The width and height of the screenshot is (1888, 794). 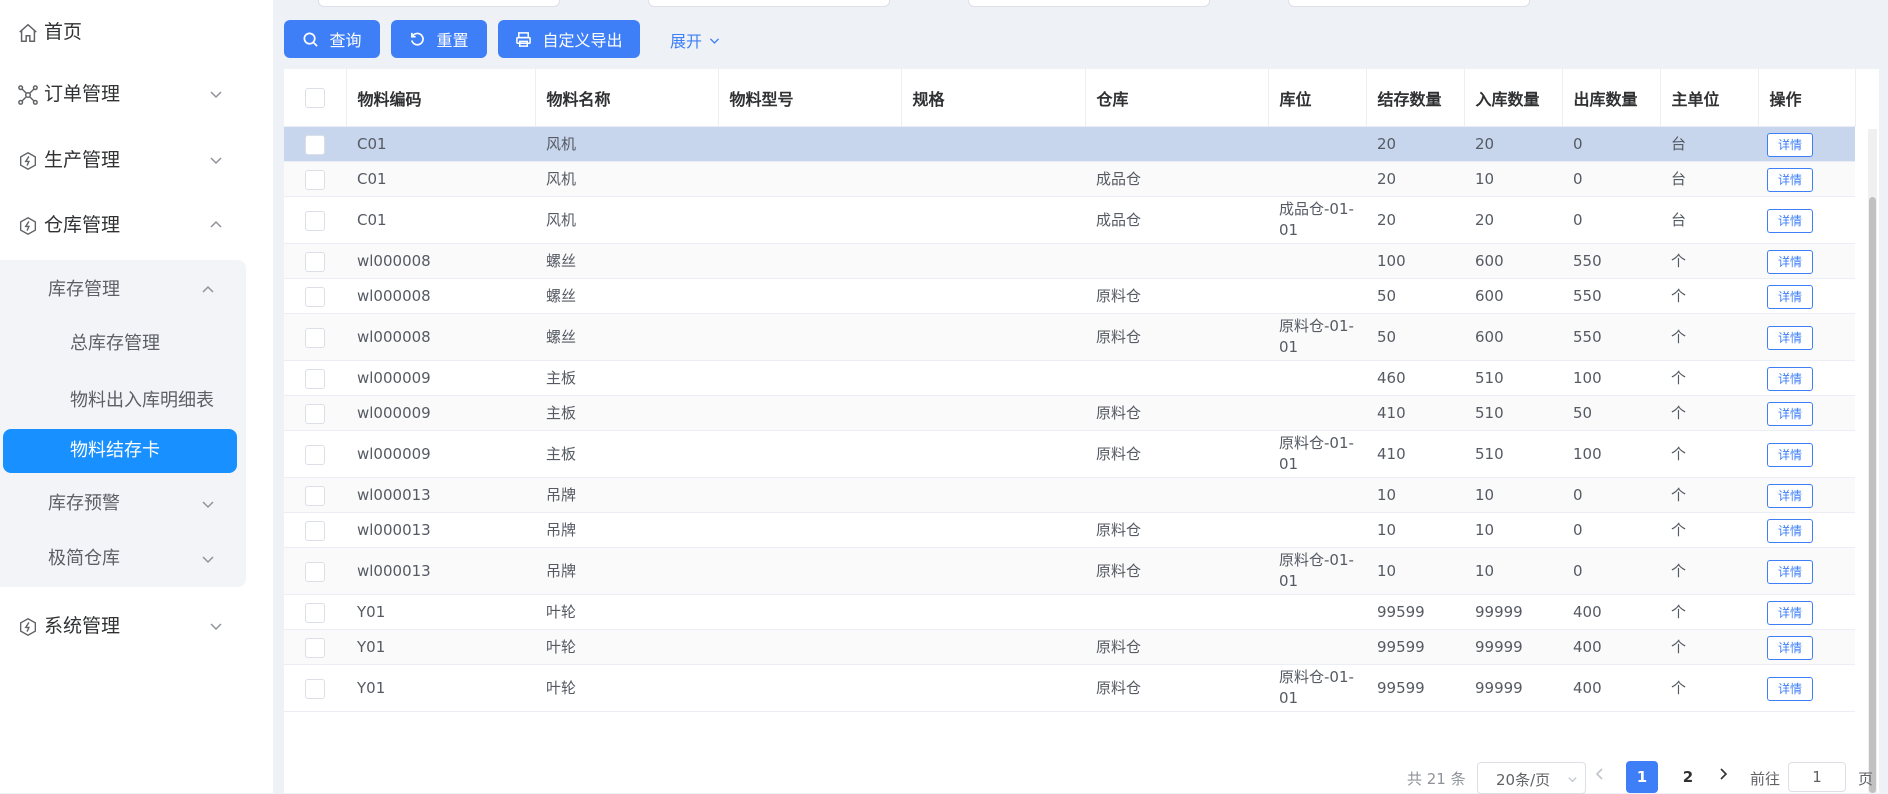 I want to click on table-row: C01 风机 20 20 0 台详情, so click(x=1069, y=144).